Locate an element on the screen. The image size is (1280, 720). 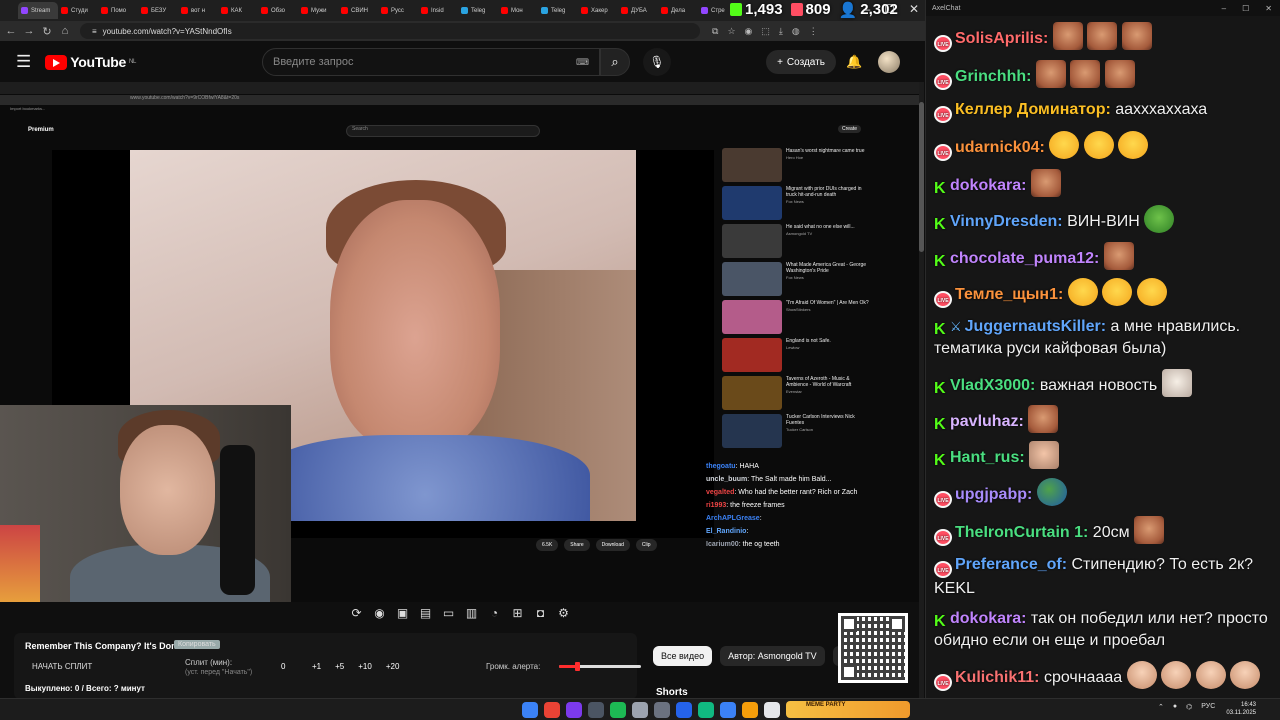
split-minutes-value: 0 is located at coordinates (283, 666).